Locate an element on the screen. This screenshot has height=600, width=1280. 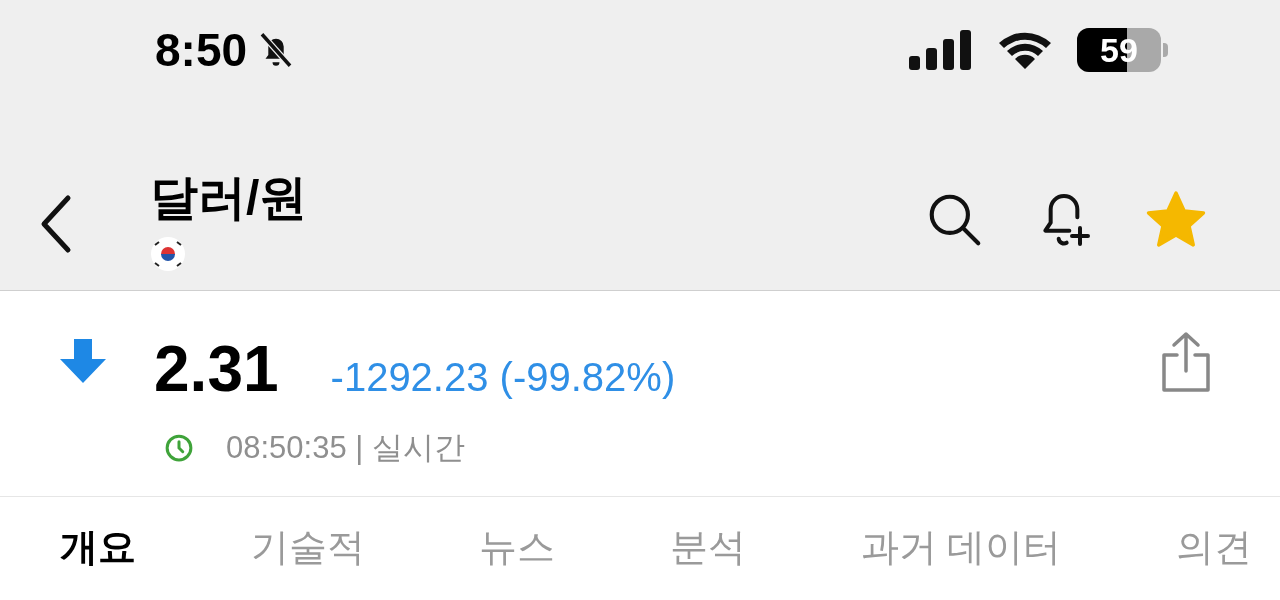
tab: 기술적 is located at coordinates (307, 547).